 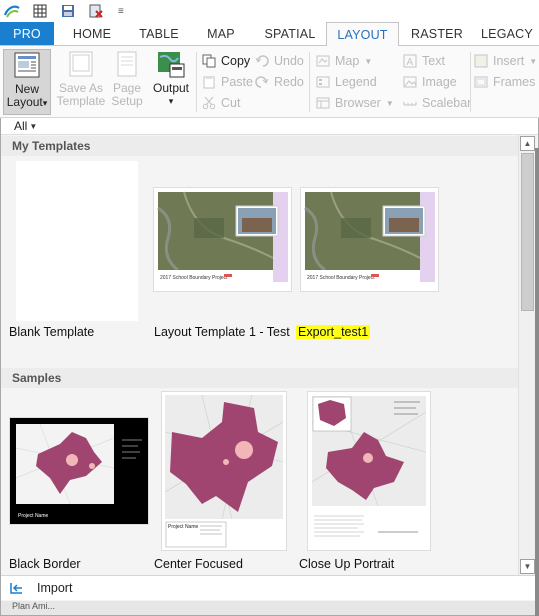 I want to click on insert-text-button: A Text, so click(x=424, y=61).